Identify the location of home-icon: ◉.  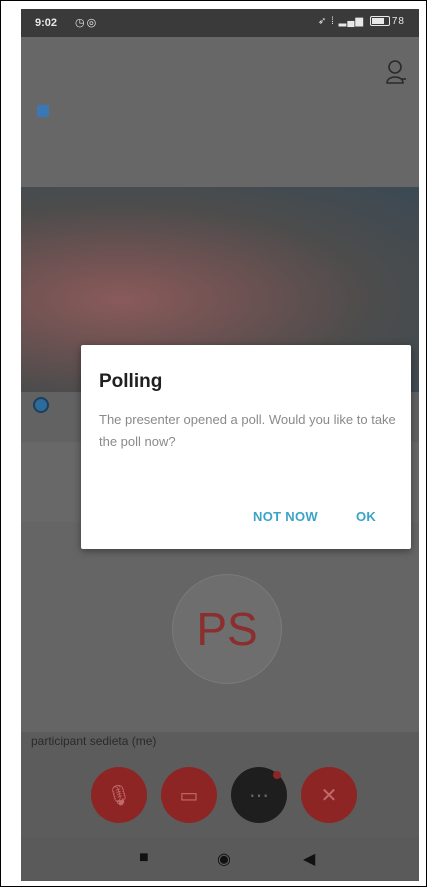
(224, 859).